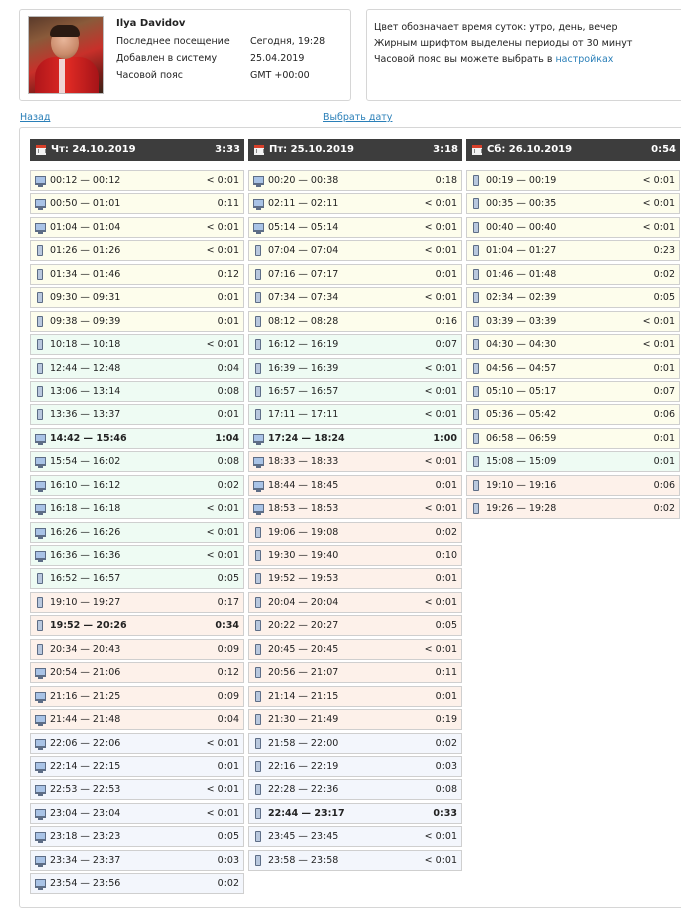 This screenshot has height=912, width=681. Describe the element at coordinates (573, 298) in the screenshot. I see `session-row: 02:34 — 02:39 0:05` at that location.